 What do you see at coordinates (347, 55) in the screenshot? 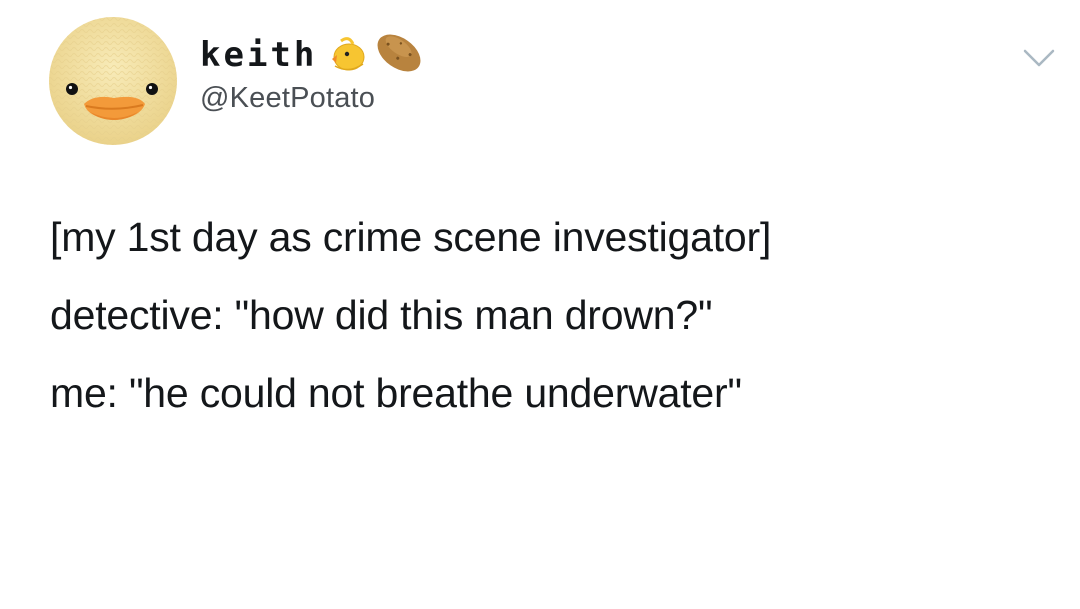
I see `baby-chick-icon` at bounding box center [347, 55].